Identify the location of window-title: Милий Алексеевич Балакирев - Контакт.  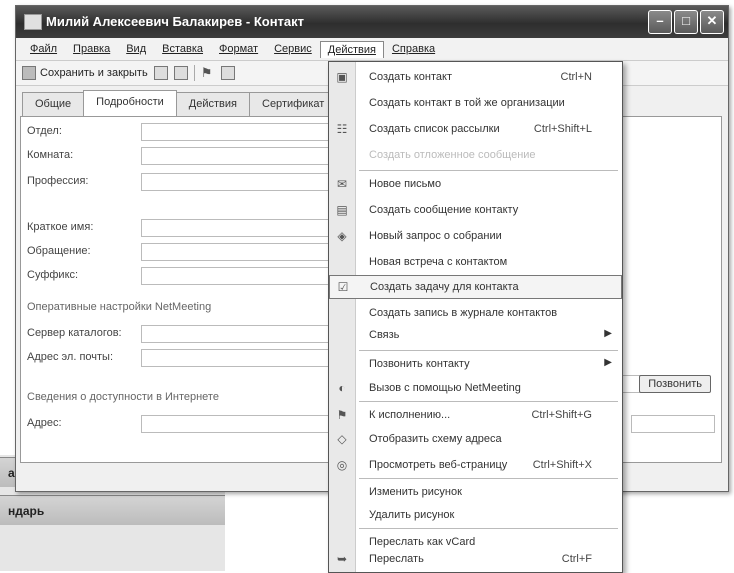
(175, 21).